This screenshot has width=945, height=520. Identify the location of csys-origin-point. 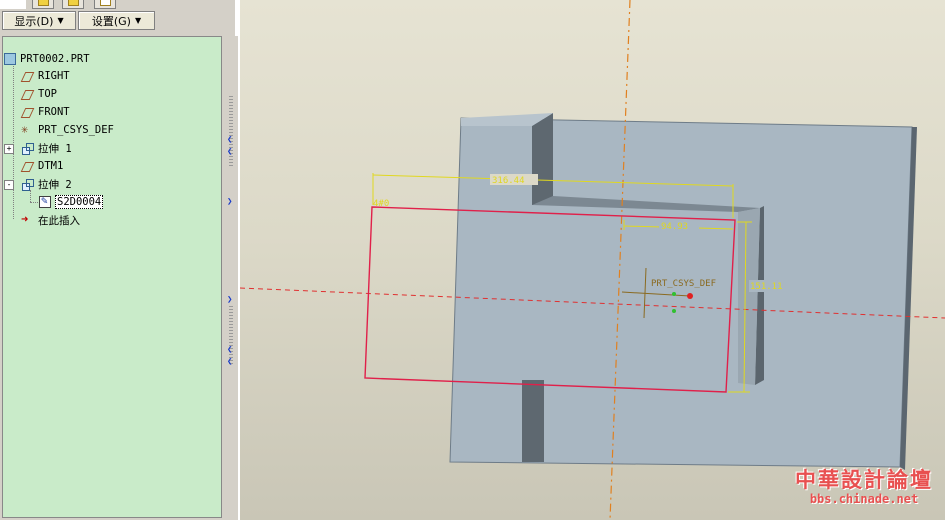
(690, 296).